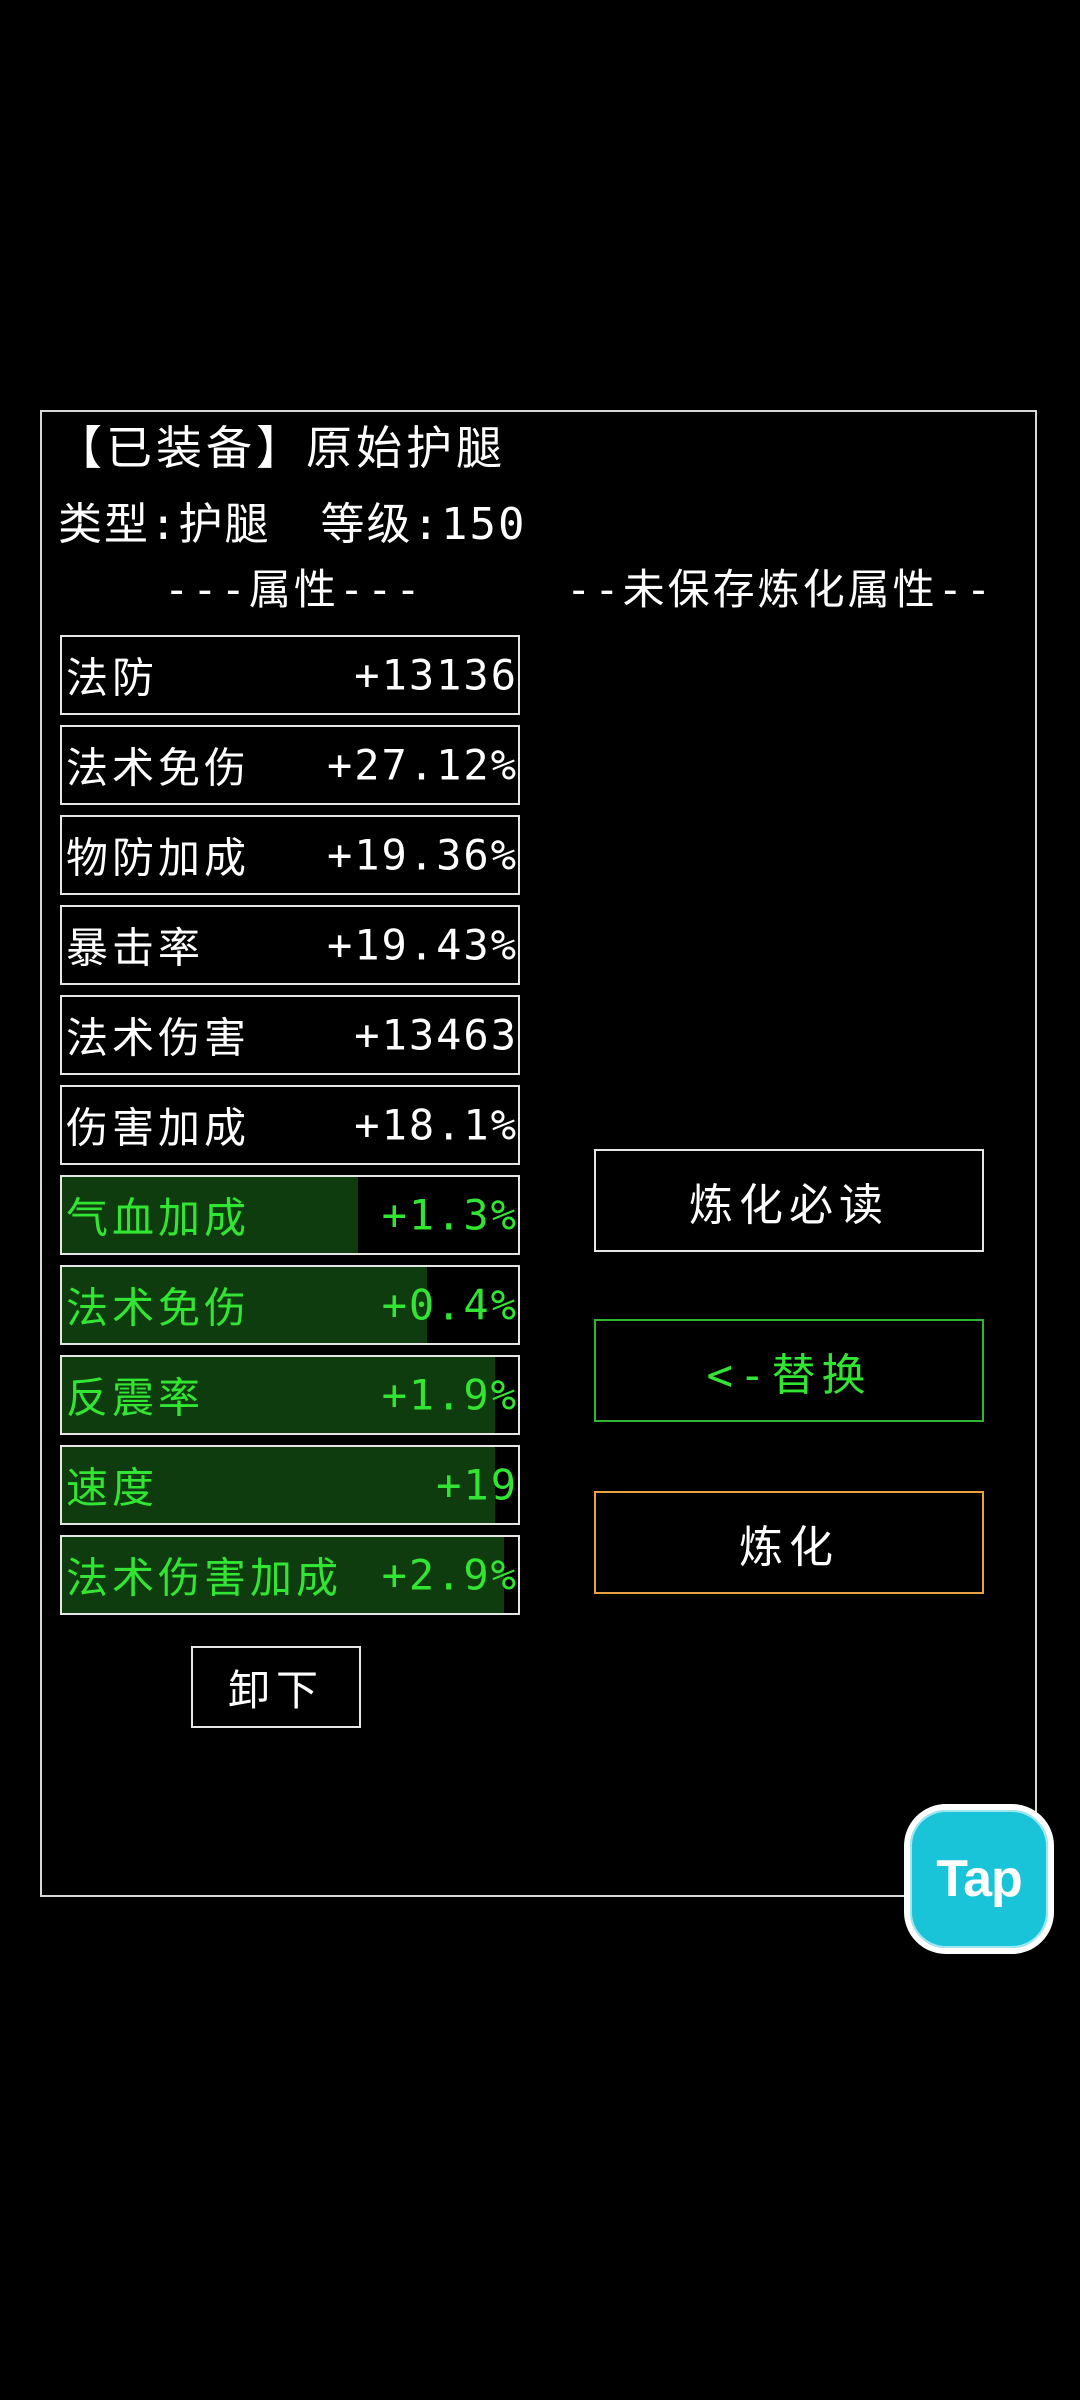 The image size is (1080, 2400). What do you see at coordinates (449, 1215) in the screenshot?
I see `refine-stat-value: +1.3%` at bounding box center [449, 1215].